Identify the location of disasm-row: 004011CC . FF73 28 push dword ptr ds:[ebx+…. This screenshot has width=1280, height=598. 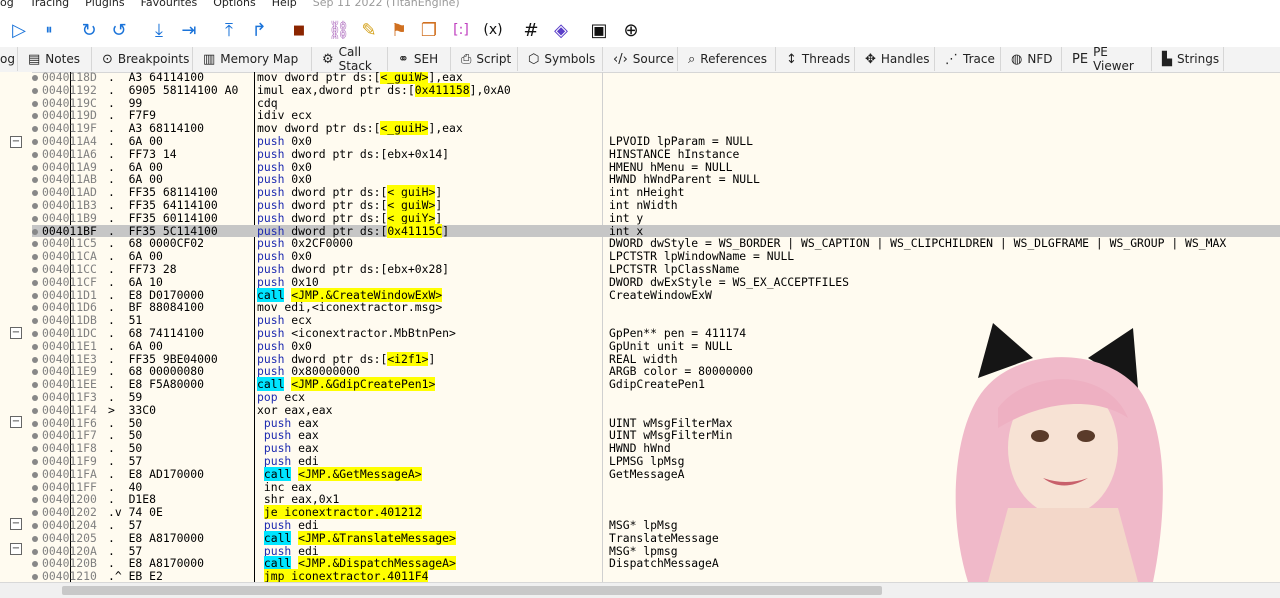
(656, 269).